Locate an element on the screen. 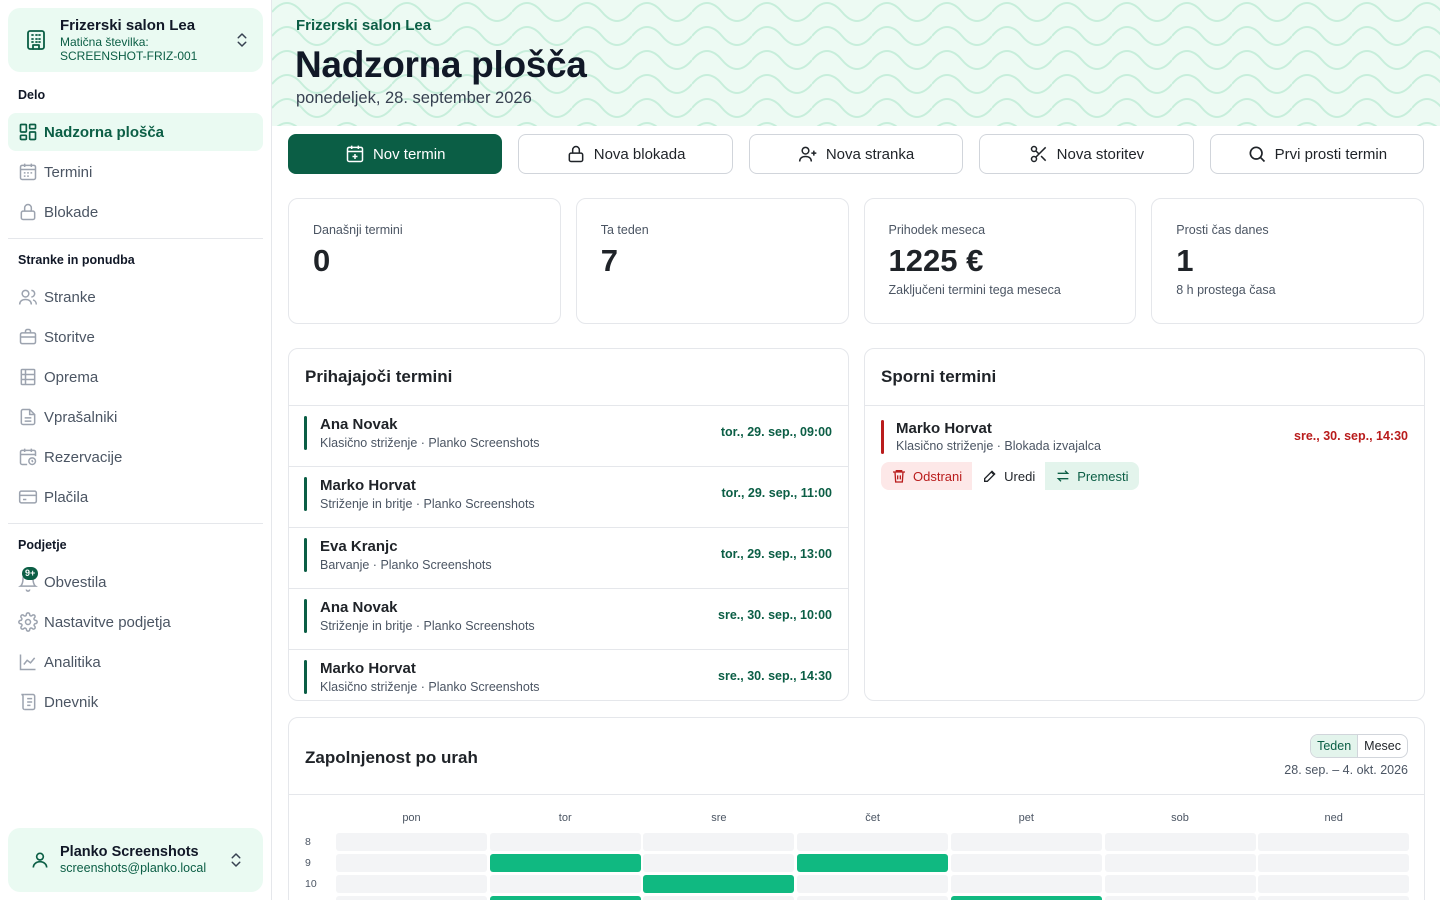 Image resolution: width=1440 pixels, height=900 pixels. button-label: Nova blokada is located at coordinates (639, 154).